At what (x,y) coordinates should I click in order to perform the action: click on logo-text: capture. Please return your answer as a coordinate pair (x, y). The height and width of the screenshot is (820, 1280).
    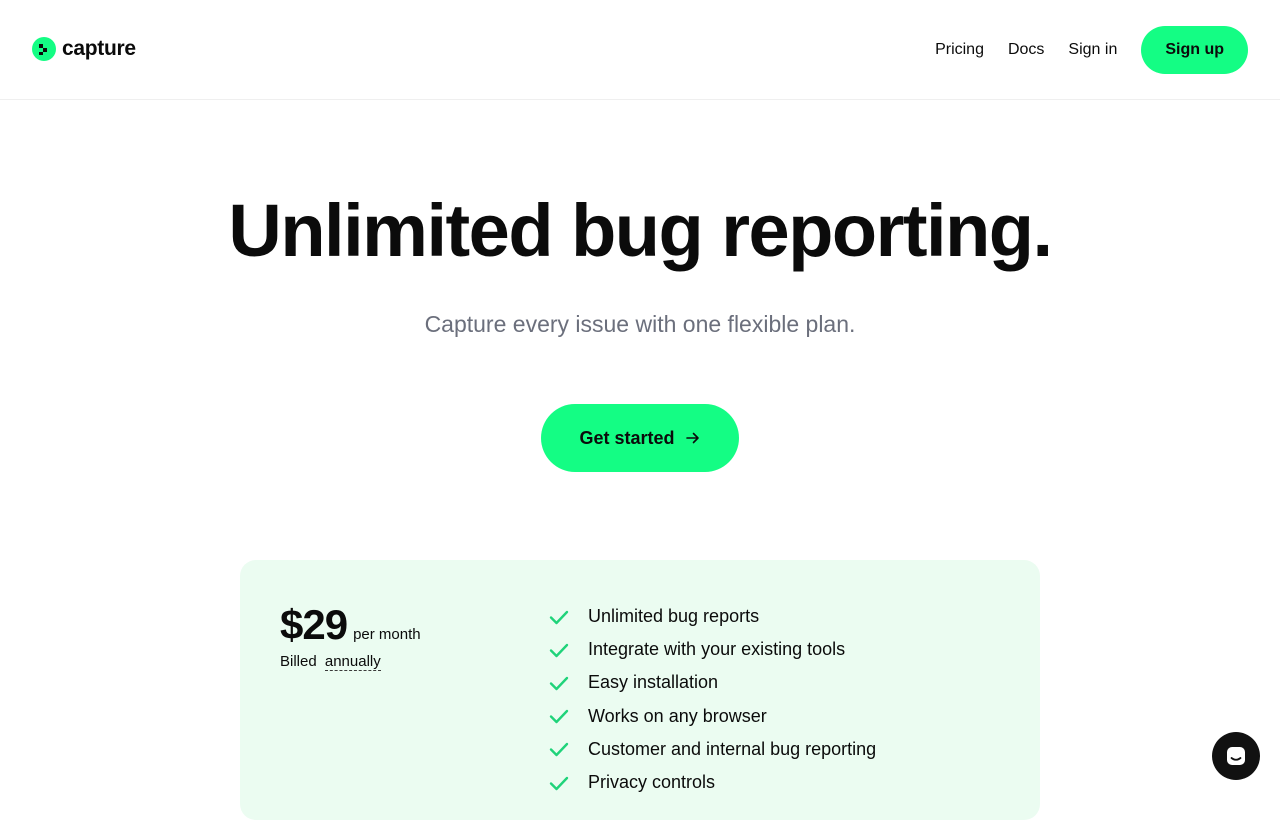
    Looking at the image, I should click on (99, 48).